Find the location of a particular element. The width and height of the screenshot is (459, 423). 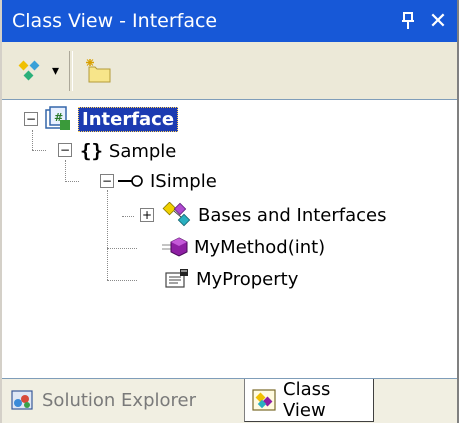

chevron-down-icon: ▾ is located at coordinates (56, 70).